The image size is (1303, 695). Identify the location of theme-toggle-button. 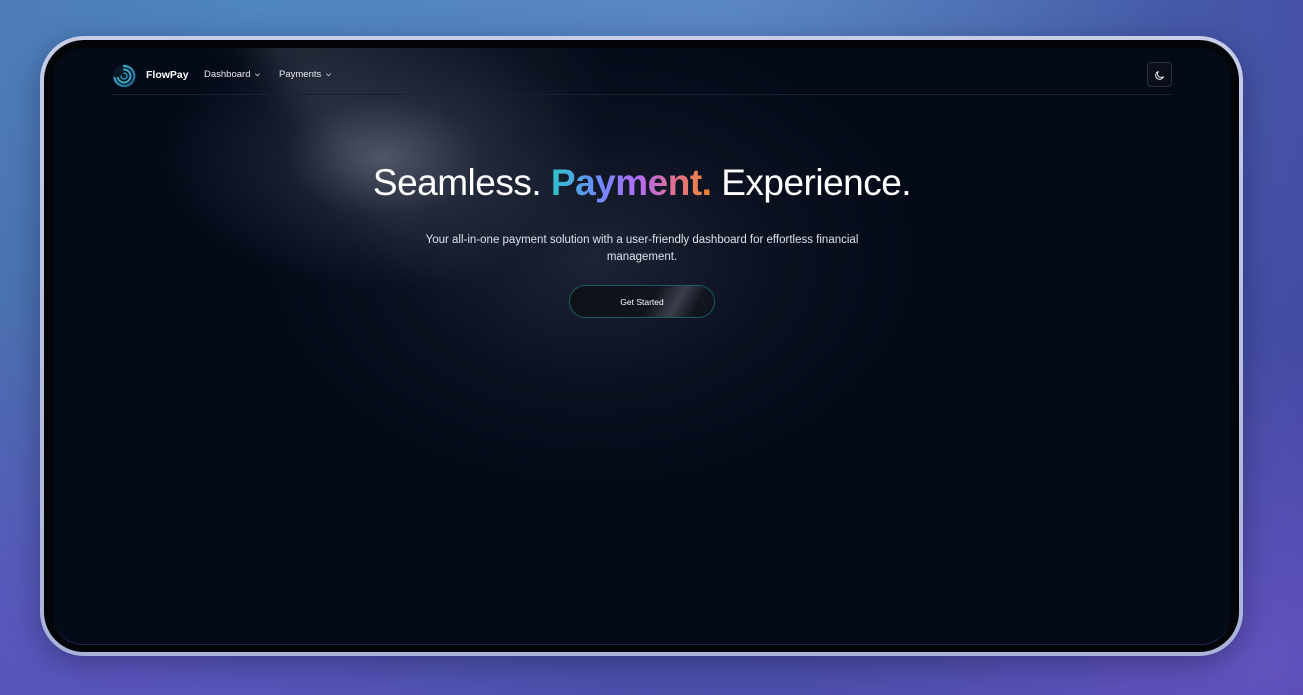
(1159, 74).